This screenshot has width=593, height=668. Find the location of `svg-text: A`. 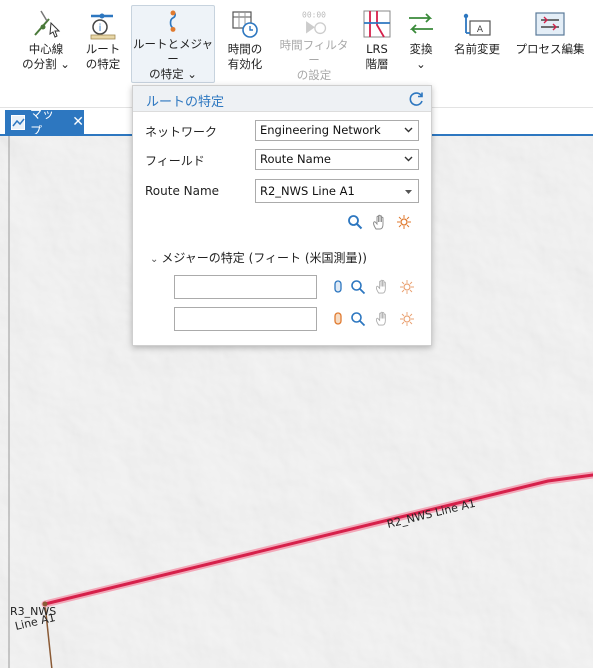

svg-text: A is located at coordinates (480, 30).